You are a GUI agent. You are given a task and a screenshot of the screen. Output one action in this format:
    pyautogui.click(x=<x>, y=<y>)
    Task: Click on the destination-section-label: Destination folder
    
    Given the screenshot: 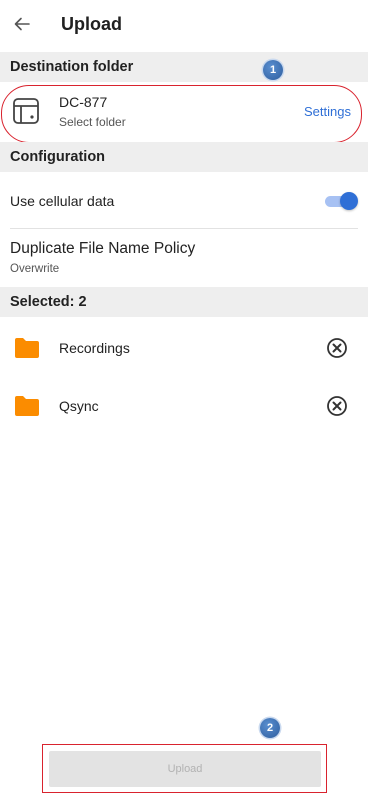 What is the action you would take?
    pyautogui.click(x=72, y=67)
    